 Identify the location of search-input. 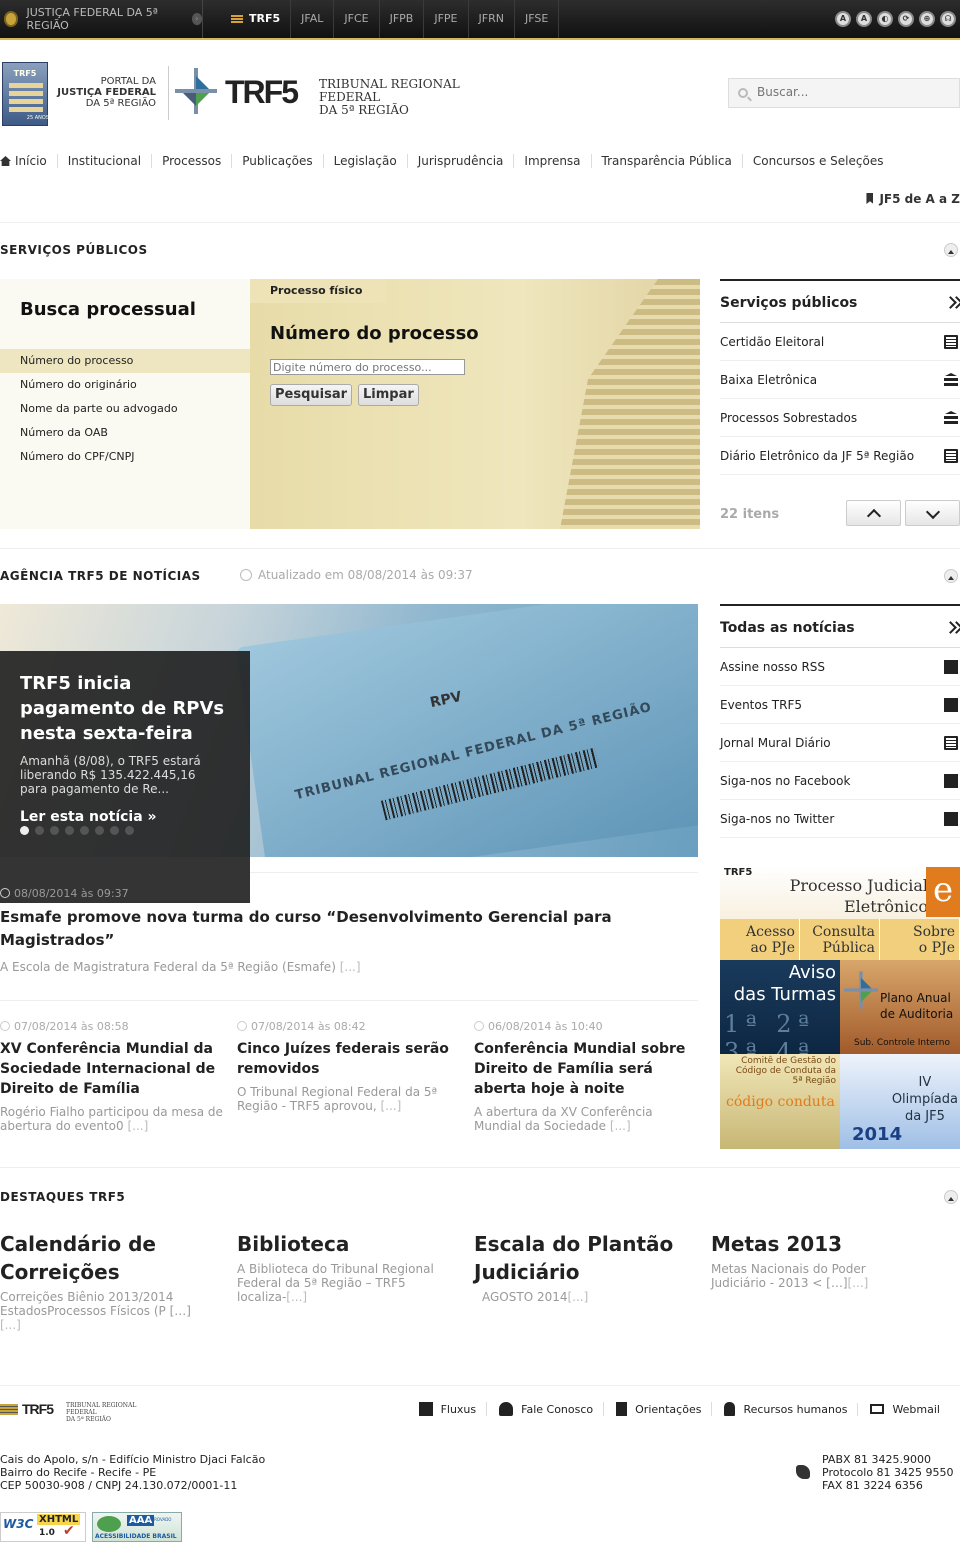
(855, 92).